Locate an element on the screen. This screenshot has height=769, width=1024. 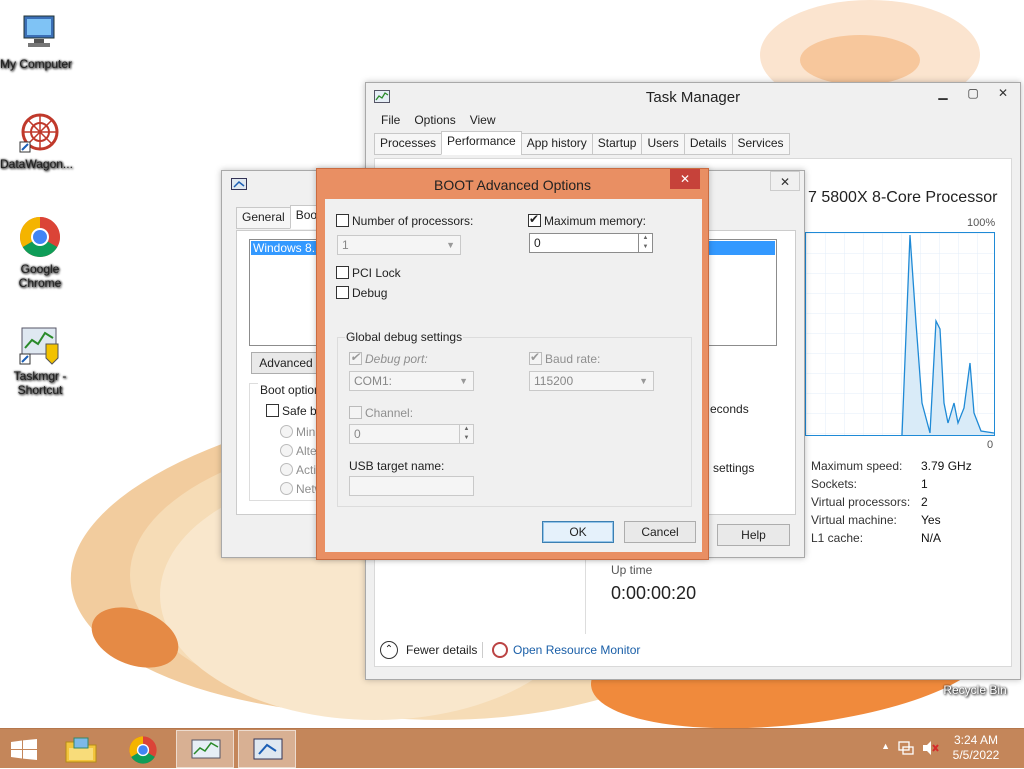
desktop-icon-taskmgr-shortcut: Taskmgr - Shortcut is located at coordinates (40, 359).